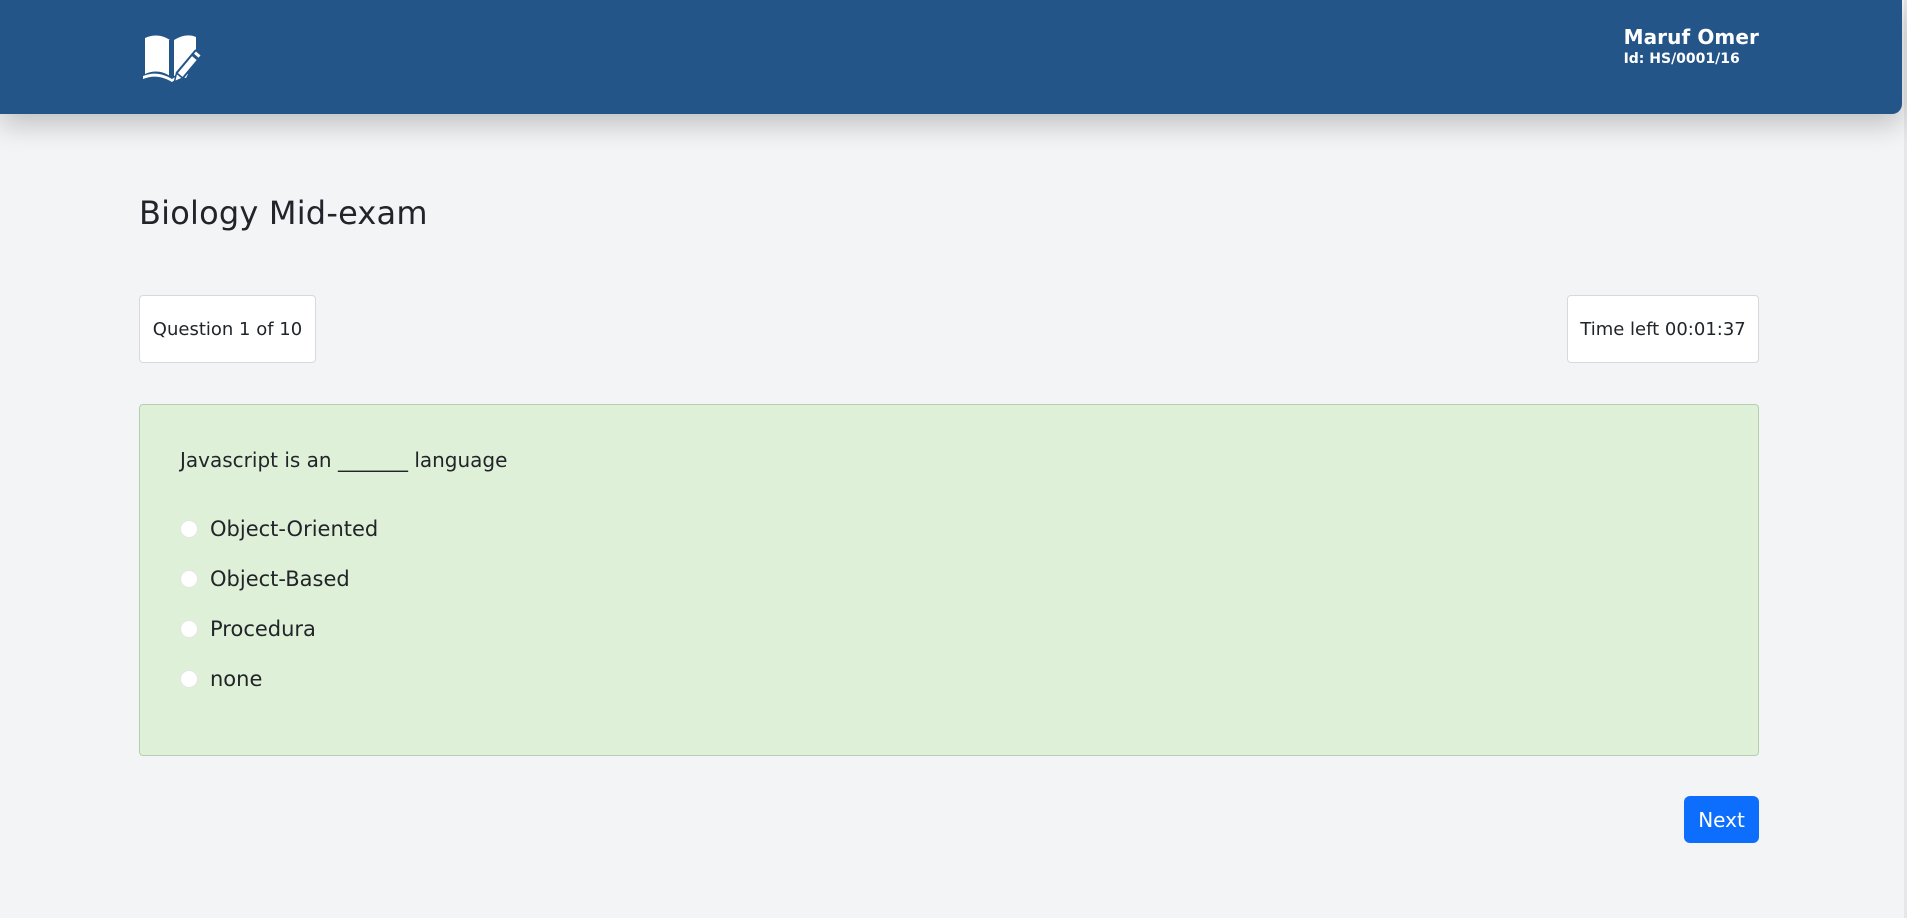 The image size is (1907, 918). I want to click on answer-option-label: Procedura, so click(263, 629).